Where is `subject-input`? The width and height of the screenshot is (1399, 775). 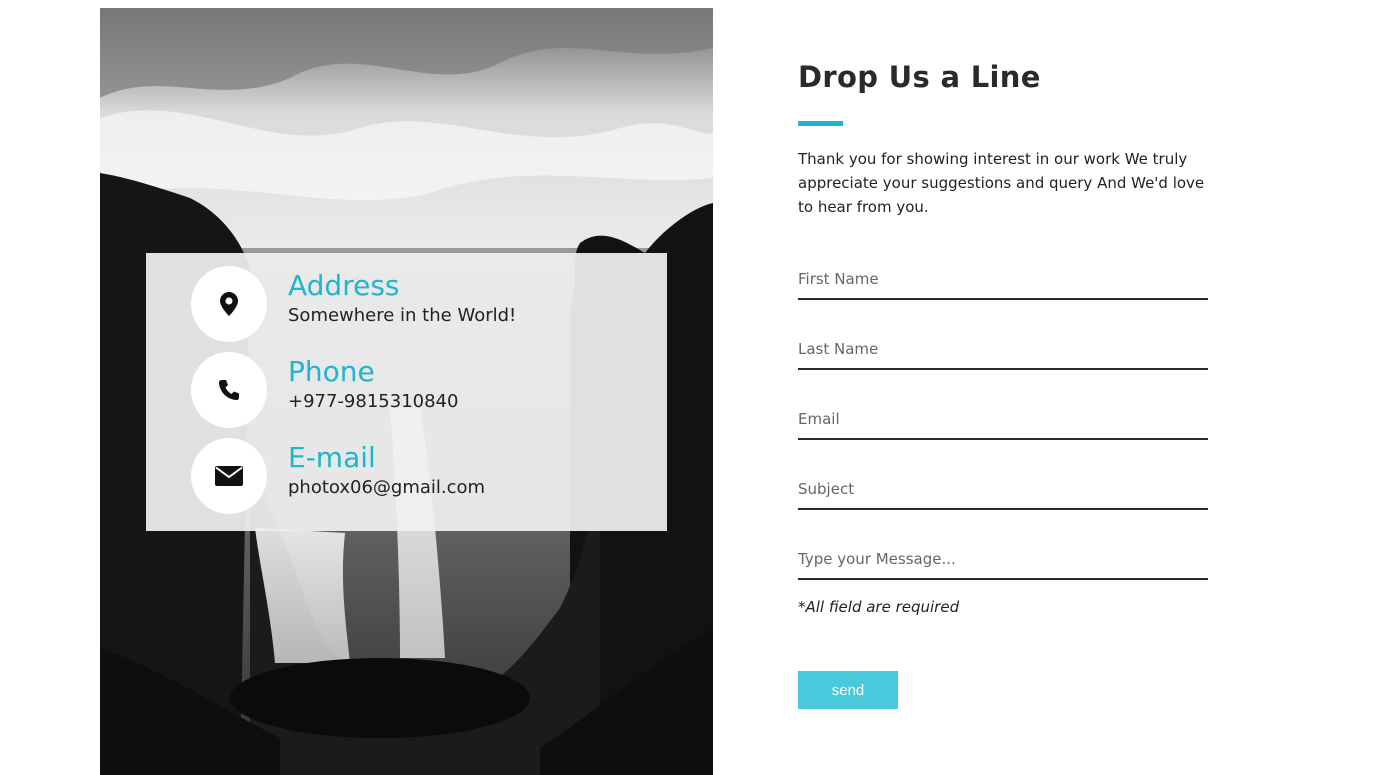
subject-input is located at coordinates (1003, 490).